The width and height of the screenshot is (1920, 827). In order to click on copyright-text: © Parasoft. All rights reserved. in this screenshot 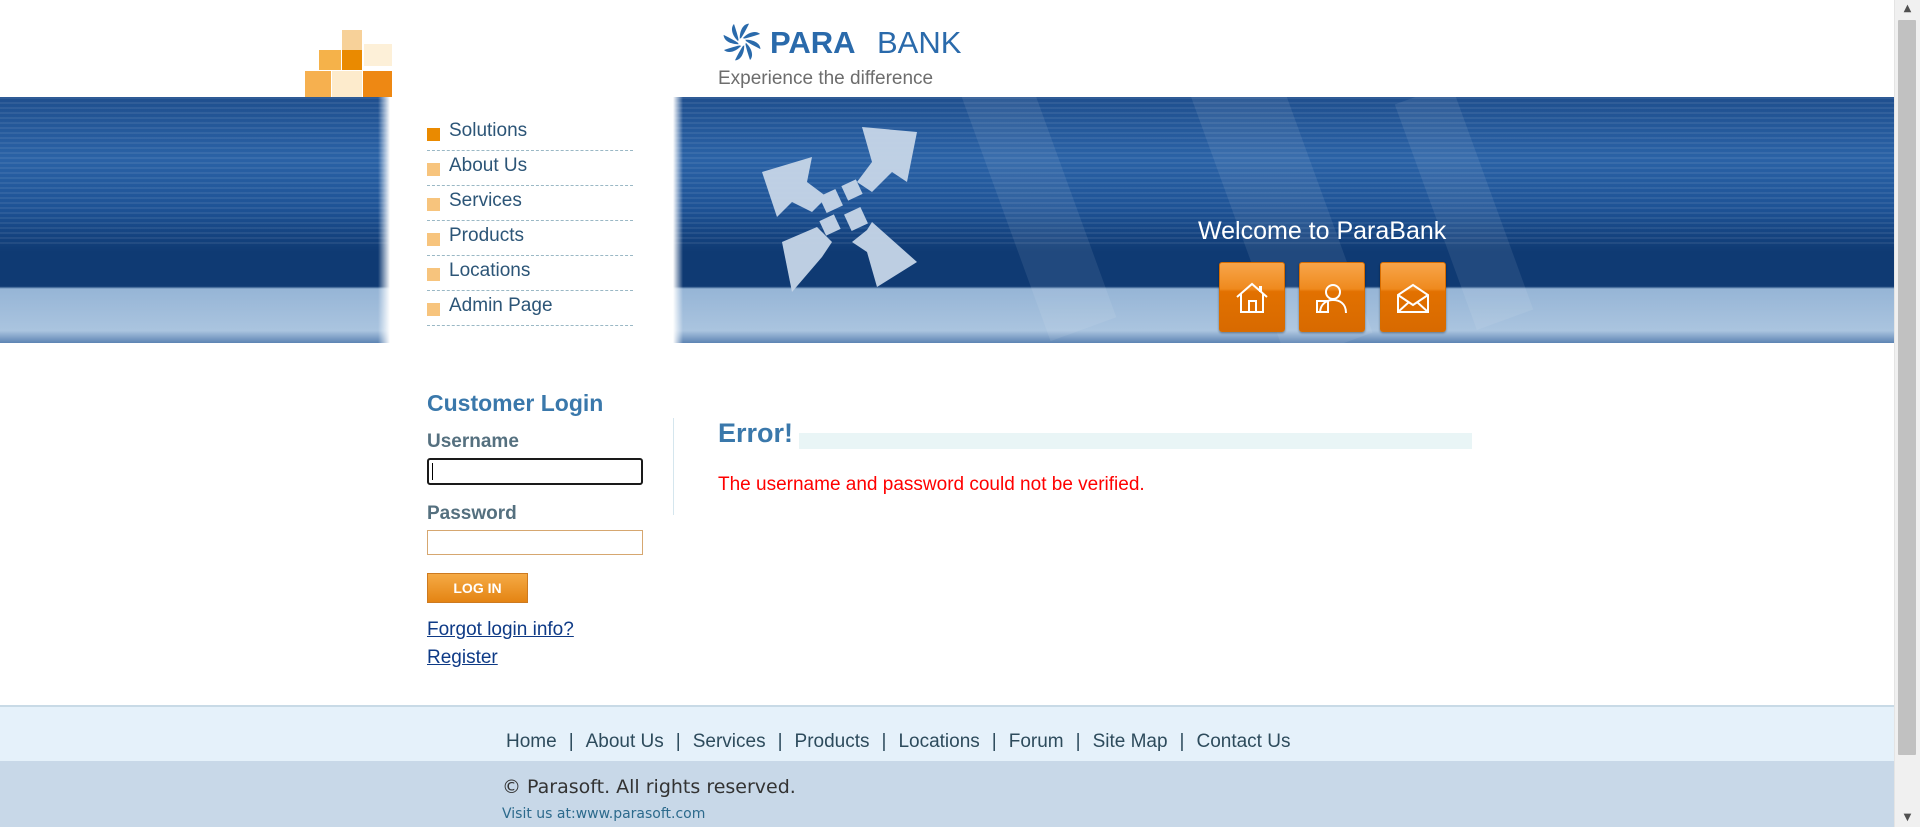, I will do `click(649, 787)`.